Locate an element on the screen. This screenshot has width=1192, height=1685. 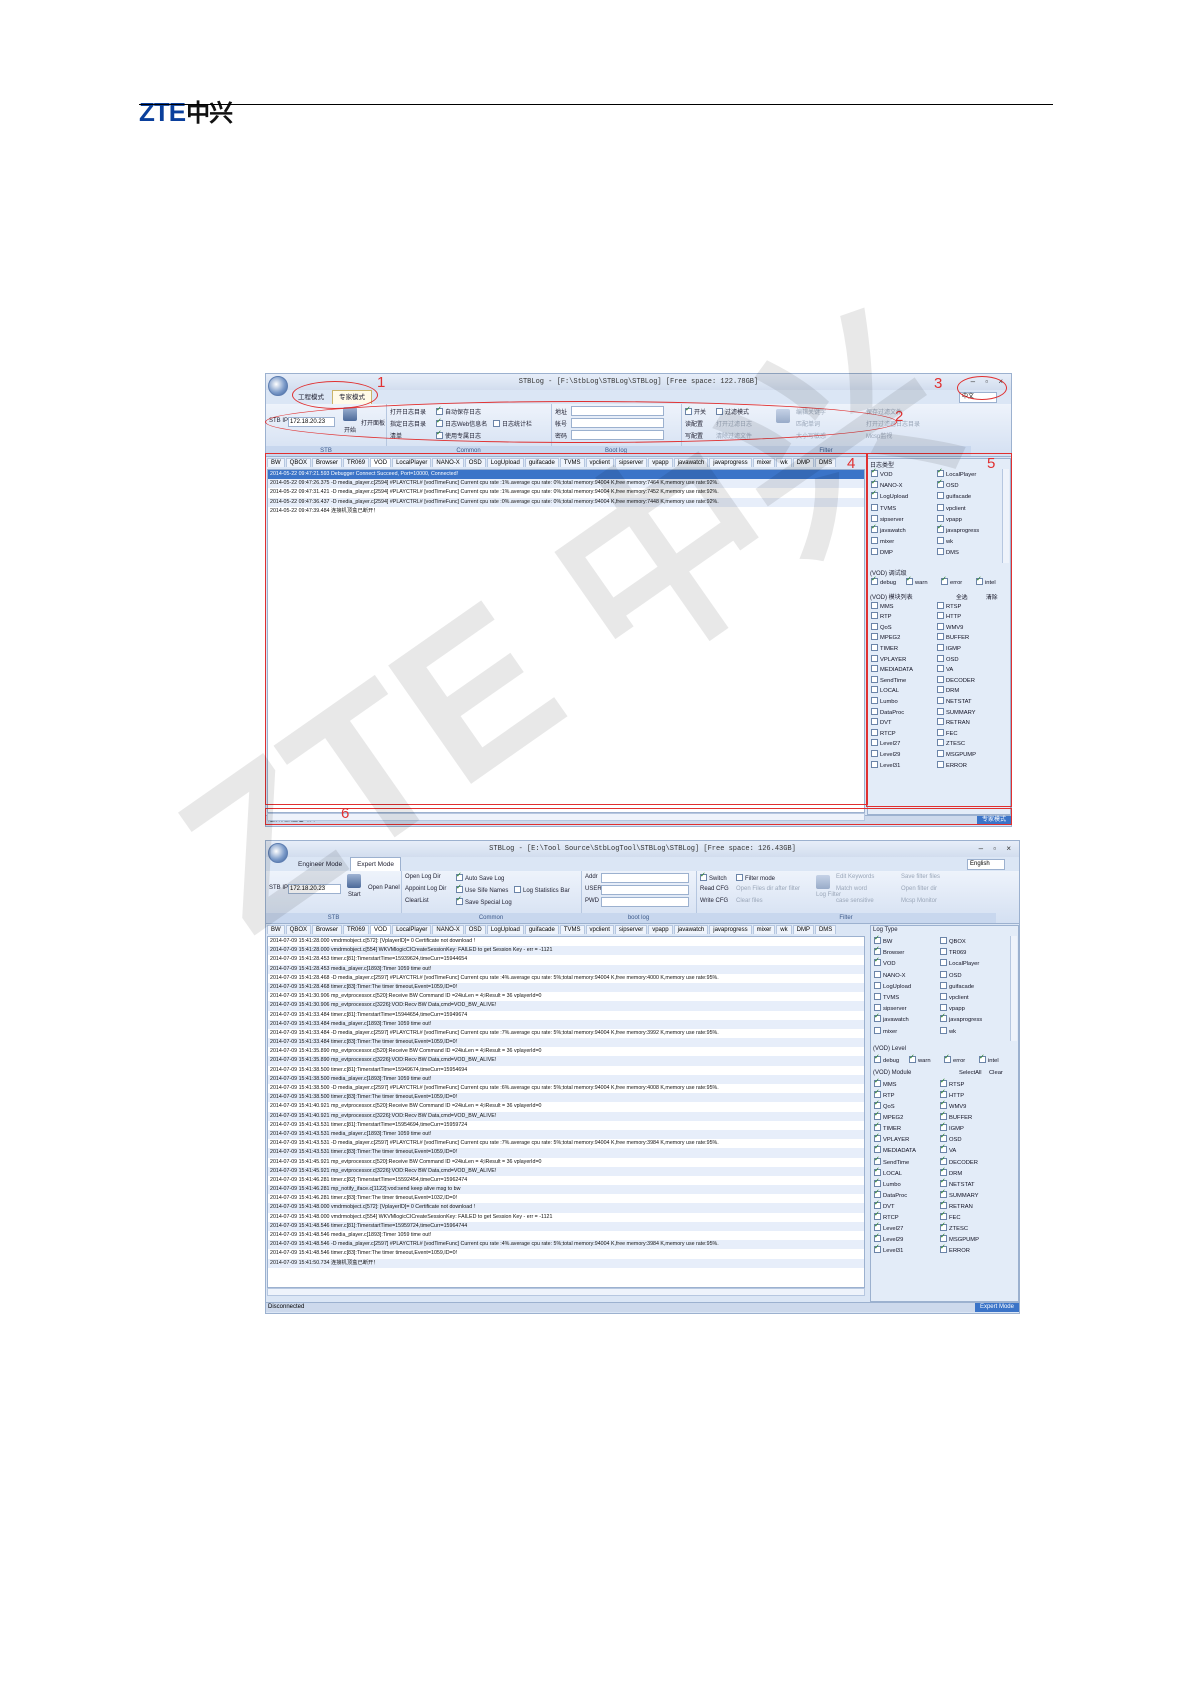
module-tab: javawatch is located at coordinates (691, 929).